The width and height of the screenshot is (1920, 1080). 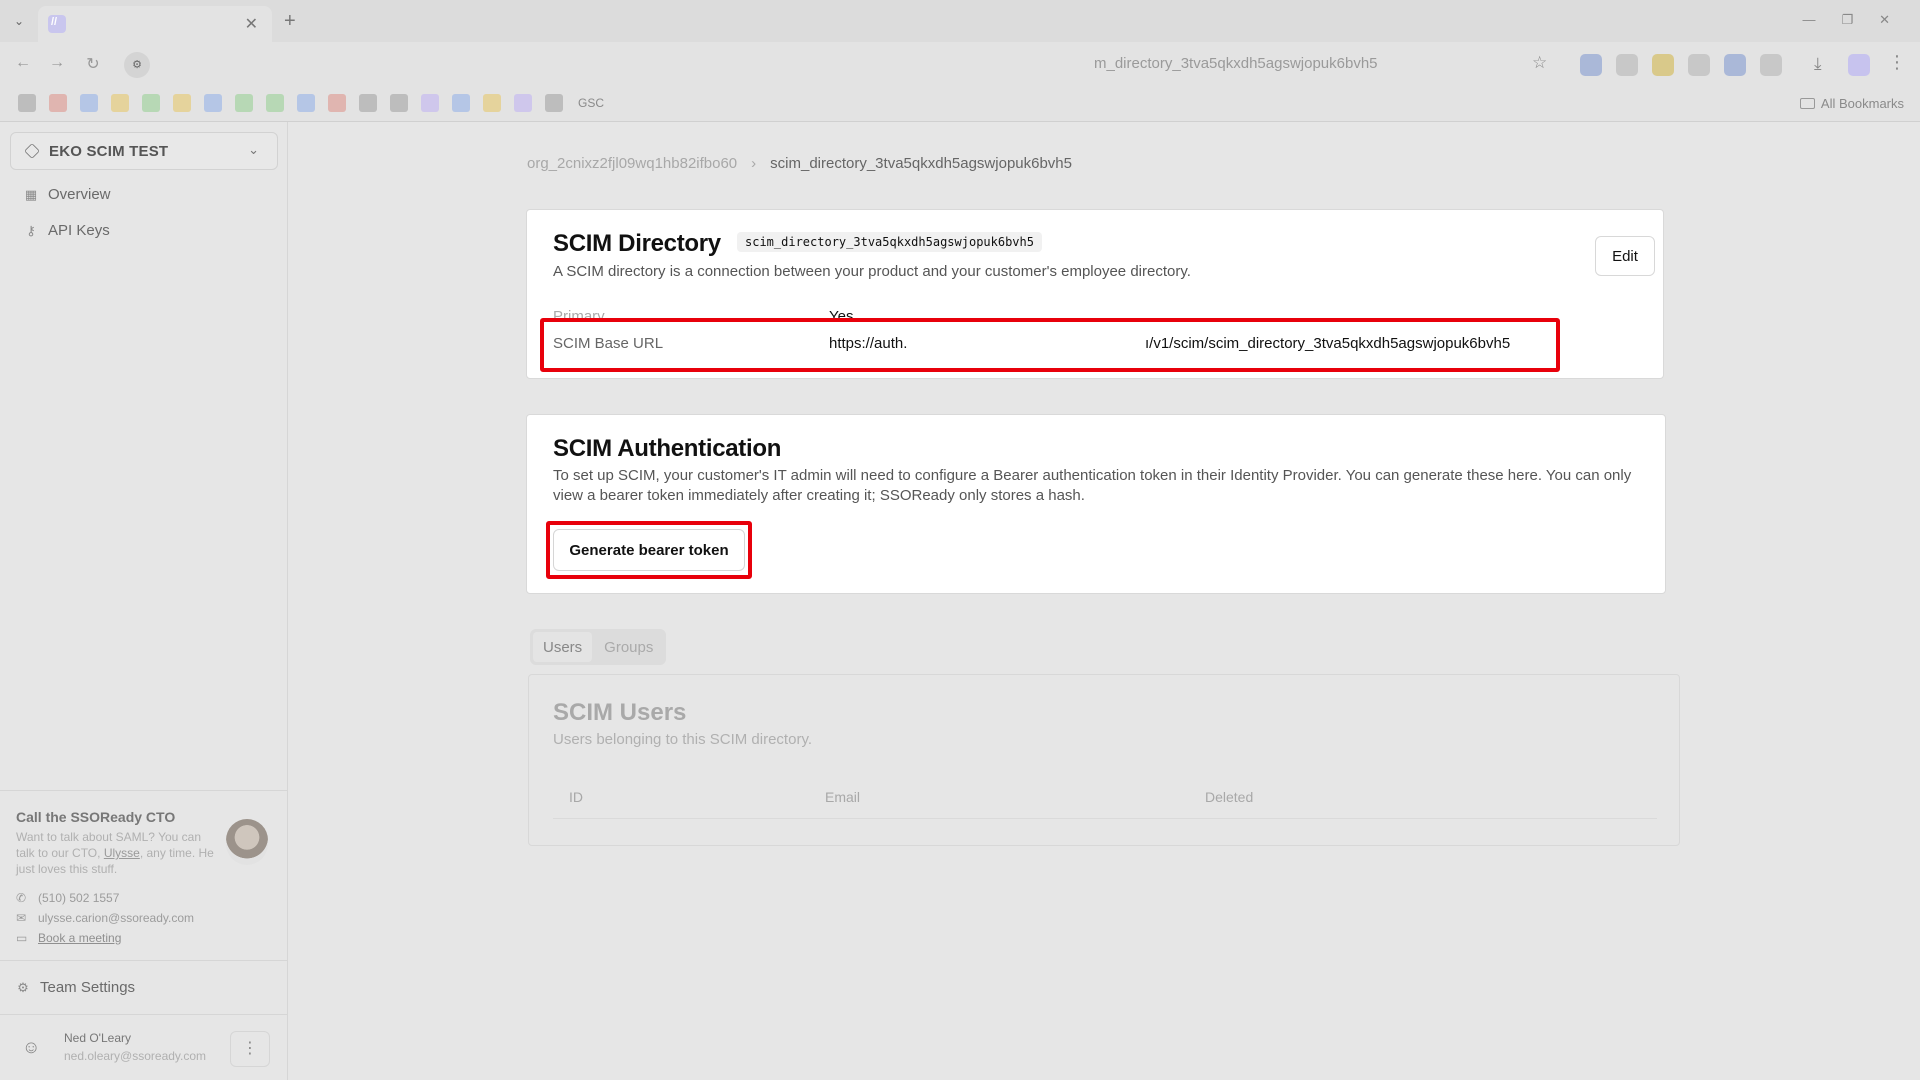 I want to click on team-settings-label: Team Settings, so click(x=88, y=987).